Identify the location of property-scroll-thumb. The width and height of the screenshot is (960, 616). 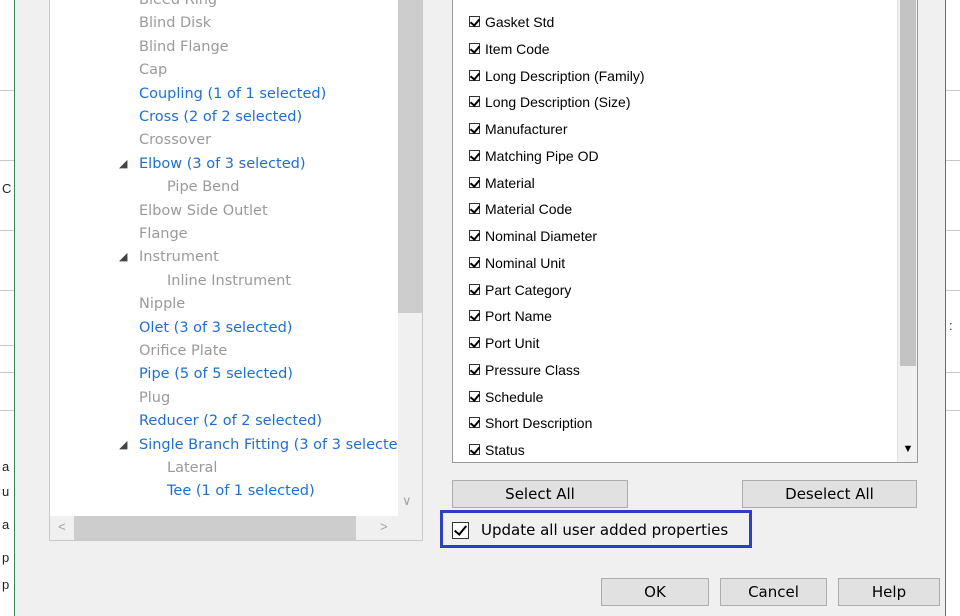
(908, 183).